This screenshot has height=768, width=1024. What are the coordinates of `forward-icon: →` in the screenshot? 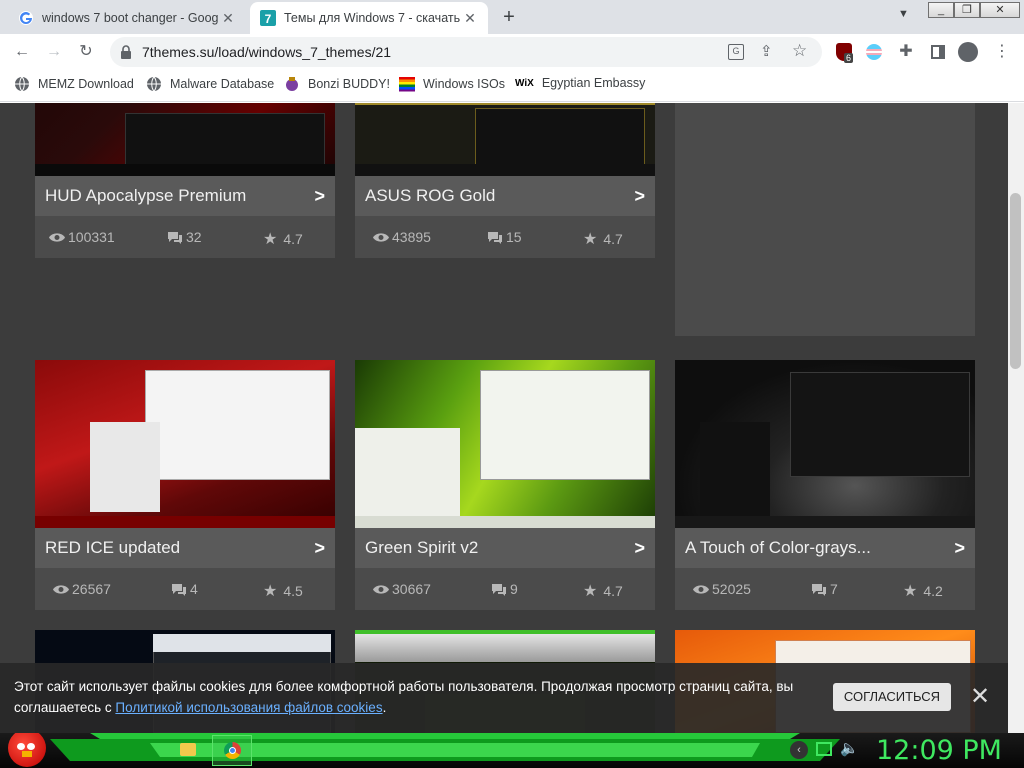 It's located at (54, 52).